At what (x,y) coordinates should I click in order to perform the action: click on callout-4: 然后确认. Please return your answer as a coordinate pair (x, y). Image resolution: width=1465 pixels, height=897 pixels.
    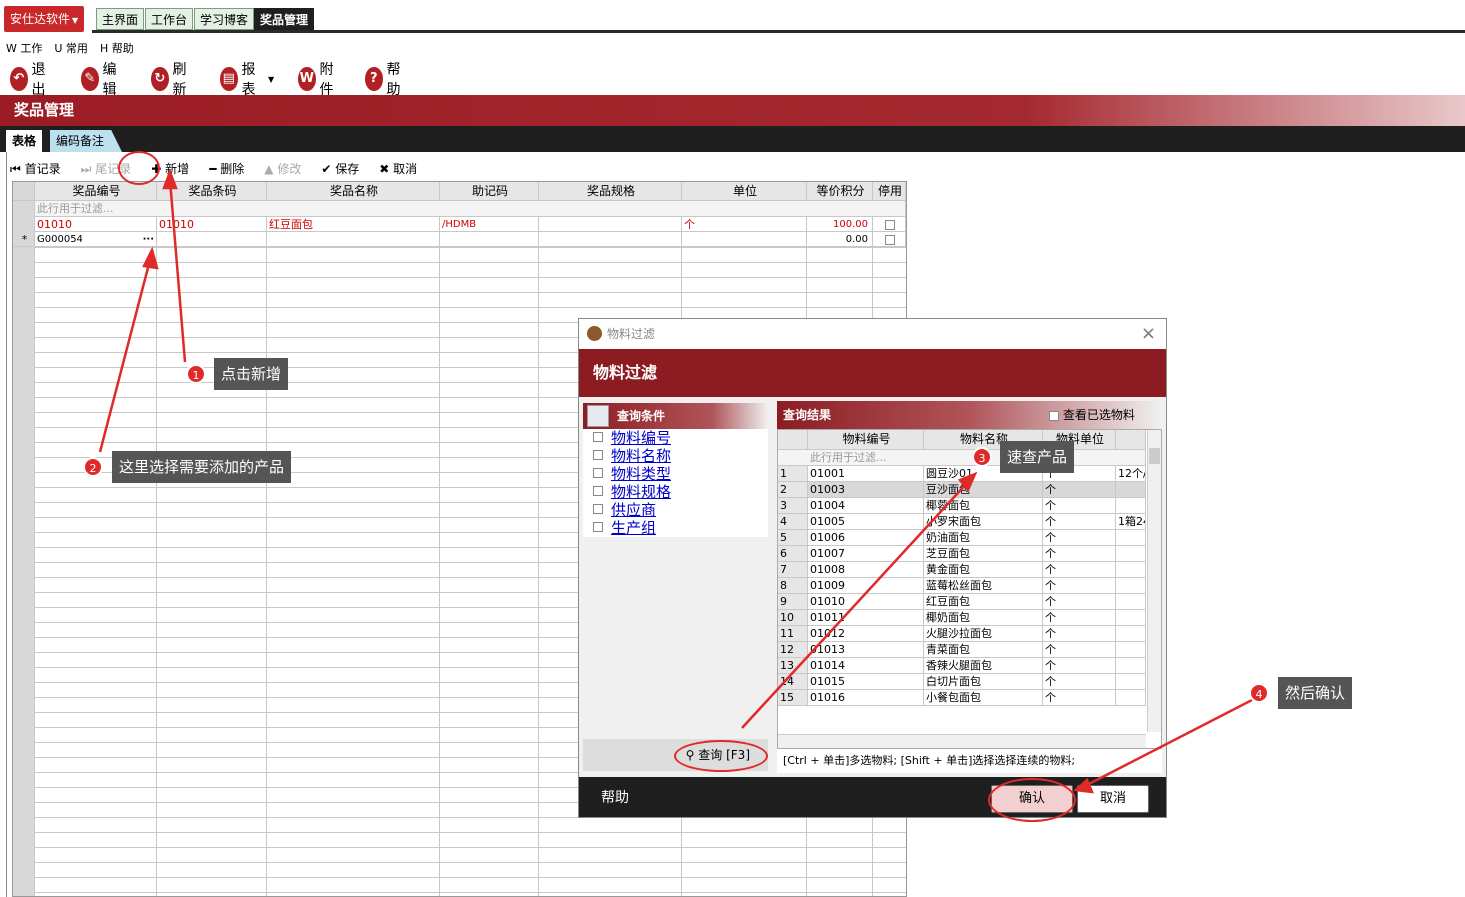
    Looking at the image, I should click on (1315, 693).